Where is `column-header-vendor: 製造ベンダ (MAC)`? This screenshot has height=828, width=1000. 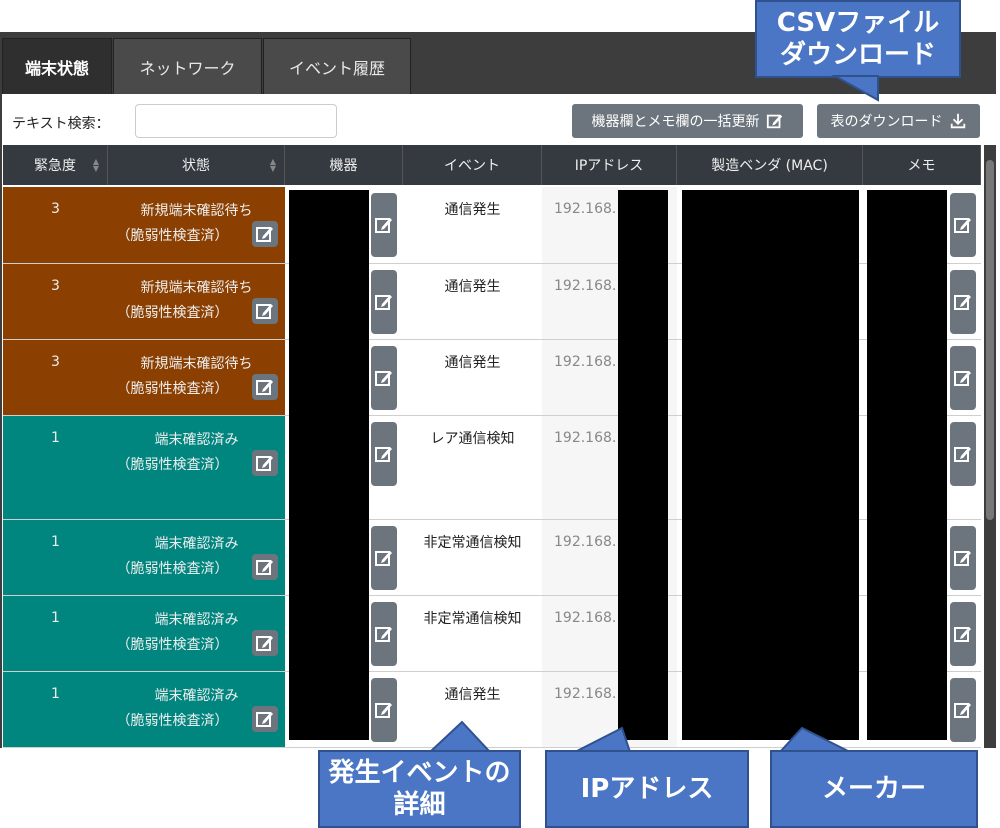 column-header-vendor: 製造ベンダ (MAC) is located at coordinates (770, 165).